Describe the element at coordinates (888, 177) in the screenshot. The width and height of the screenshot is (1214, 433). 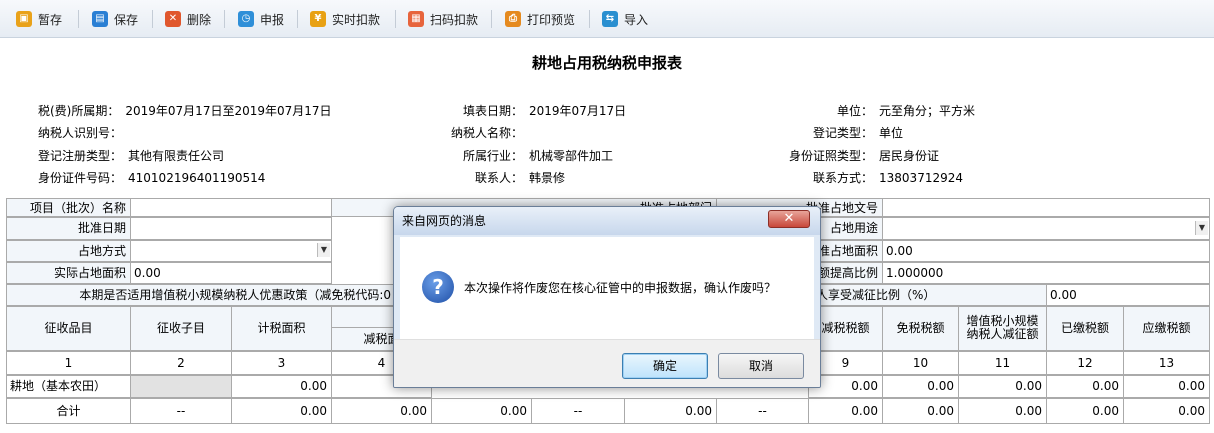
I see `phone-row: 联系方式： 13803712924` at that location.